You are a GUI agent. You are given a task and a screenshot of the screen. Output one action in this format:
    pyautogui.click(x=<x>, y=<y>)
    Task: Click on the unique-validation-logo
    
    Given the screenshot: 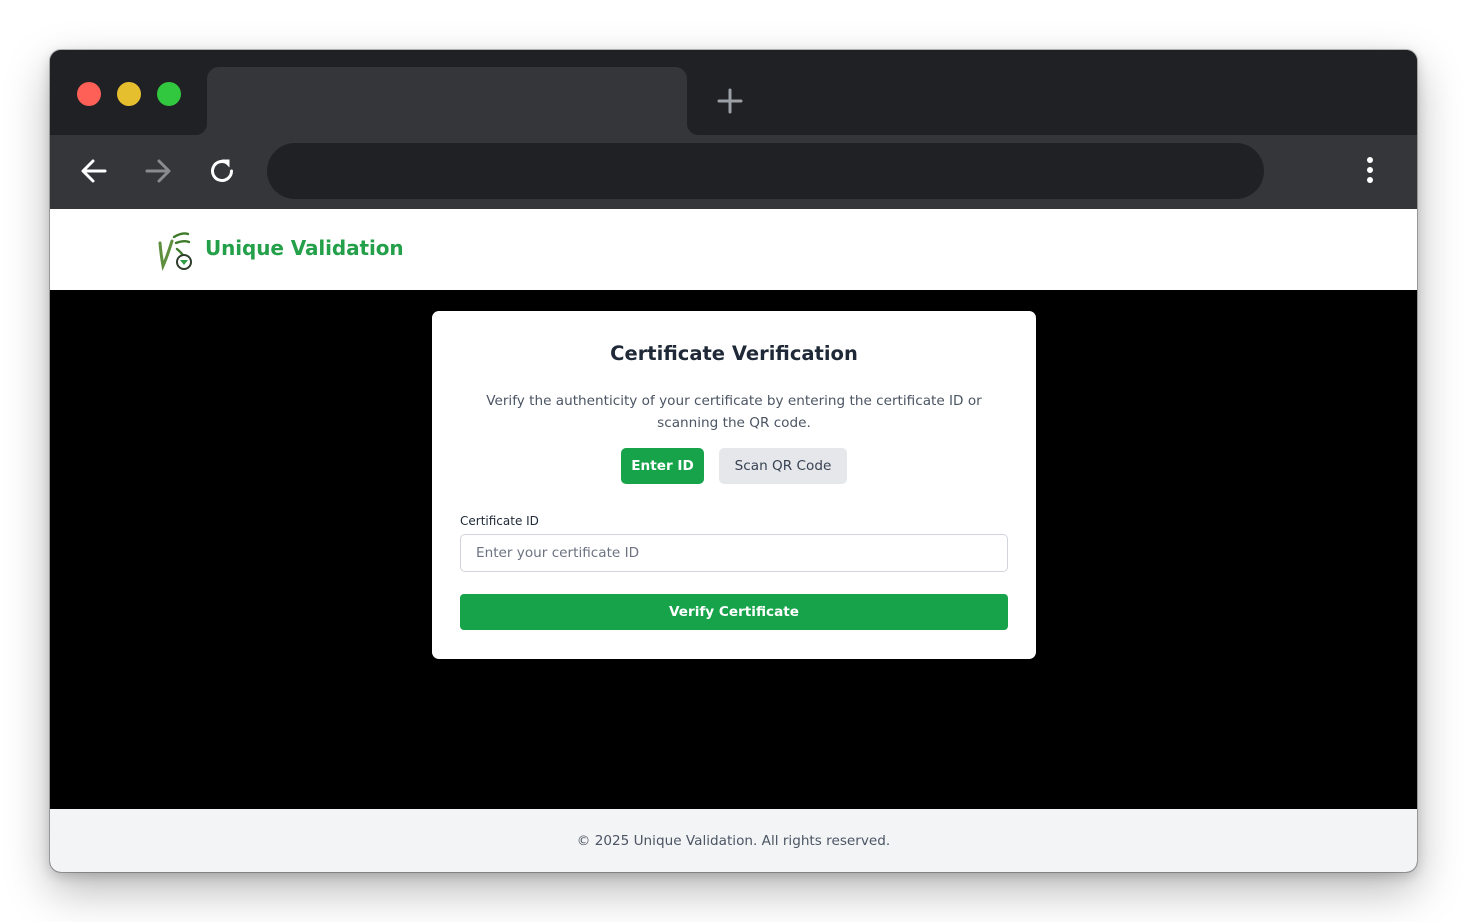 What is the action you would take?
    pyautogui.click(x=175, y=250)
    